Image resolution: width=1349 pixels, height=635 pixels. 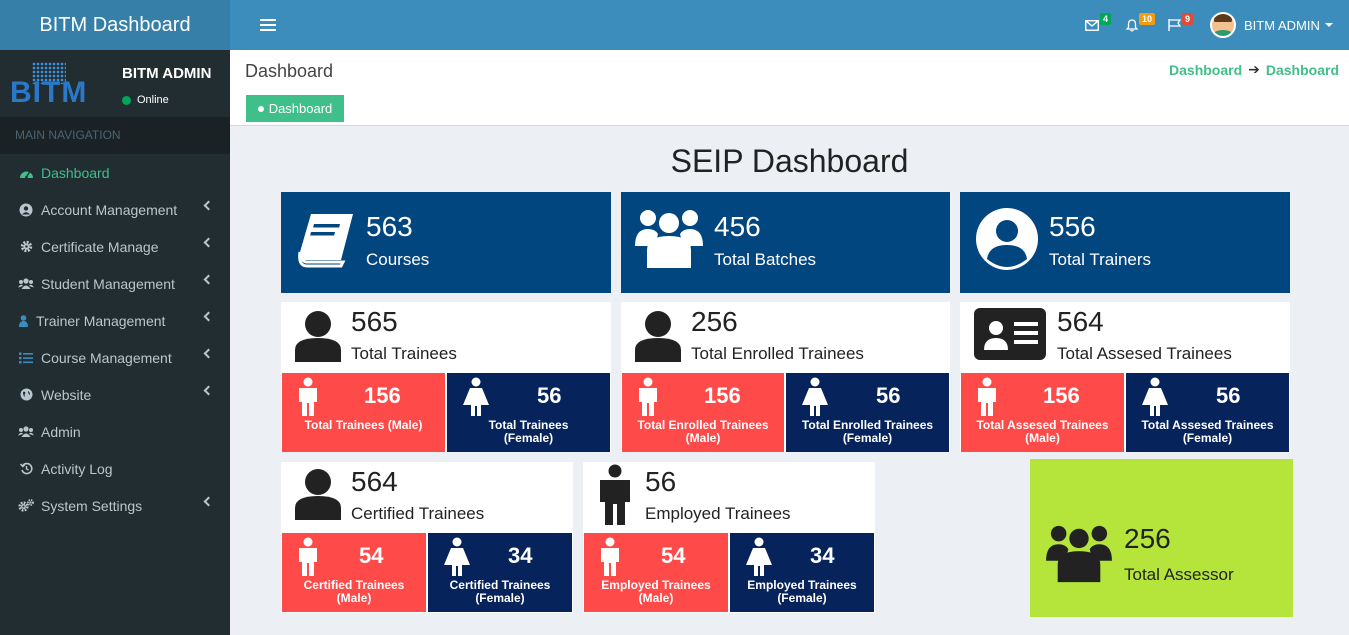 What do you see at coordinates (1125, 242) in the screenshot?
I see `trainers-box: 556 Total Trainers` at bounding box center [1125, 242].